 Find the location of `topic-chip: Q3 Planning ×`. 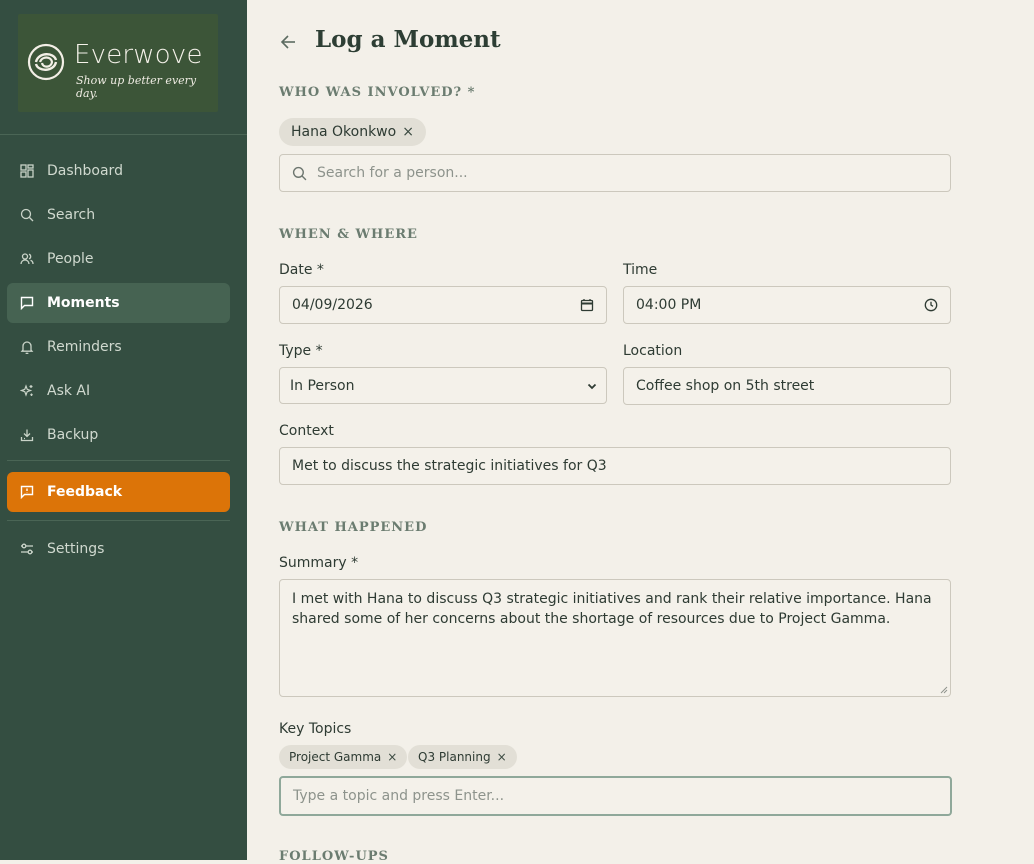

topic-chip: Q3 Planning × is located at coordinates (462, 757).